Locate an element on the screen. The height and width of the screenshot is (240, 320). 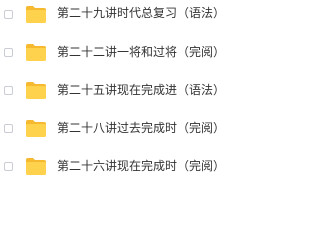
file-name: 第二十八讲过去完成时（完阅） is located at coordinates (141, 128).